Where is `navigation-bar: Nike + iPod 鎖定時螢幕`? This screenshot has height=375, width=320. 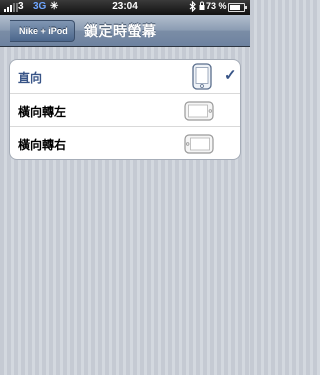 navigation-bar: Nike + iPod 鎖定時螢幕 is located at coordinates (125, 31).